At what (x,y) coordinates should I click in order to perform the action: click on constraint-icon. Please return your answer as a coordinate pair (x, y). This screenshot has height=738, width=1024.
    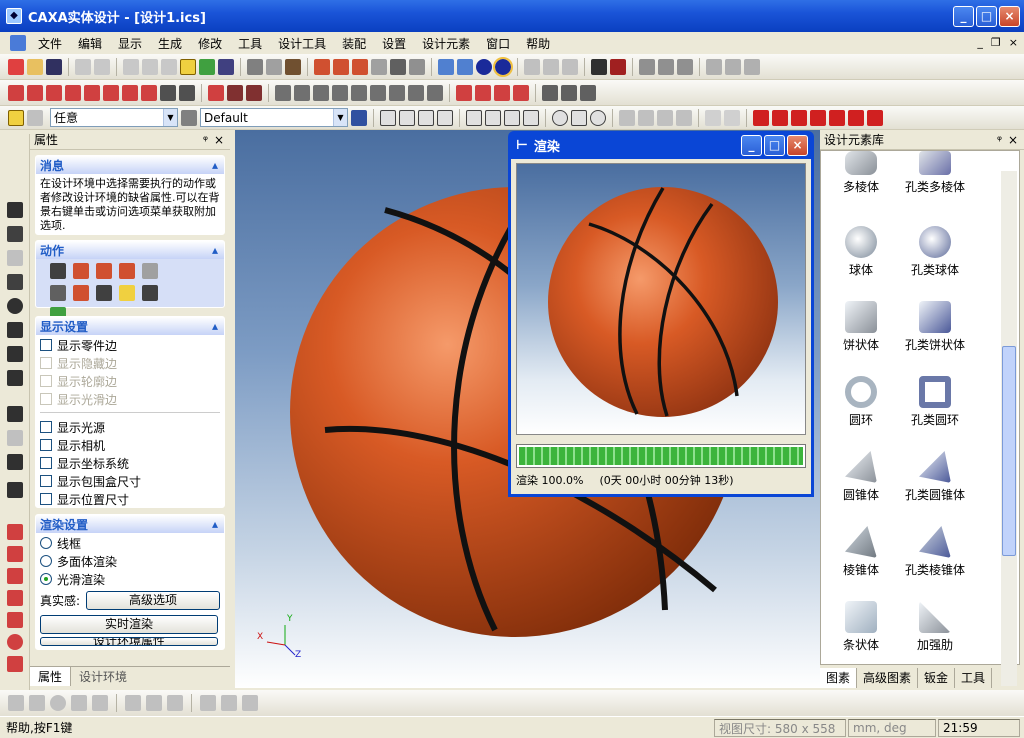
    Looking at the image, I should click on (483, 92).